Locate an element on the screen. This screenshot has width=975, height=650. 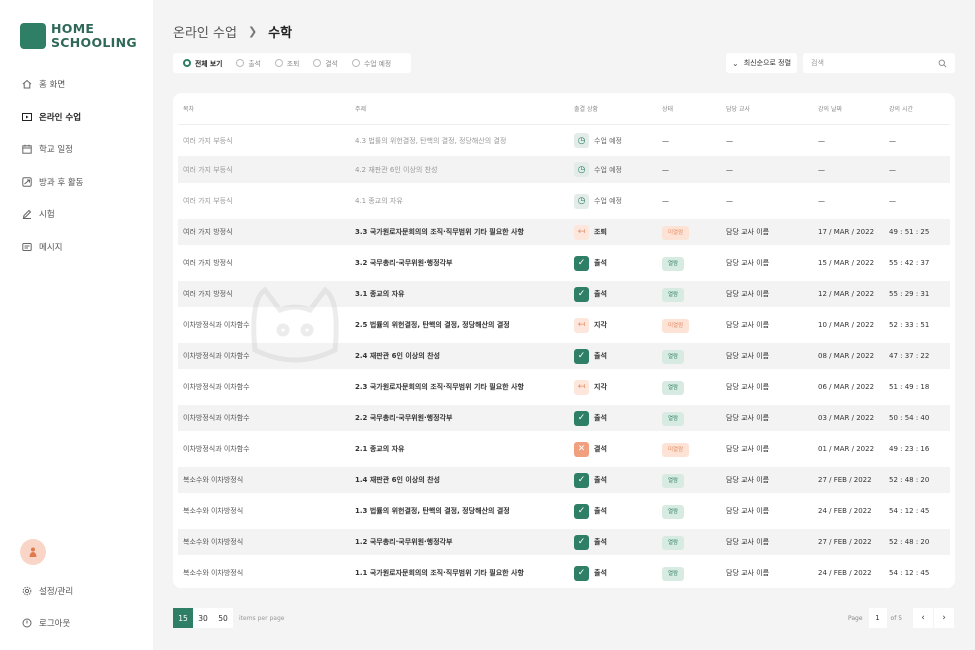
exit-icon: ↤ is located at coordinates (581, 232).